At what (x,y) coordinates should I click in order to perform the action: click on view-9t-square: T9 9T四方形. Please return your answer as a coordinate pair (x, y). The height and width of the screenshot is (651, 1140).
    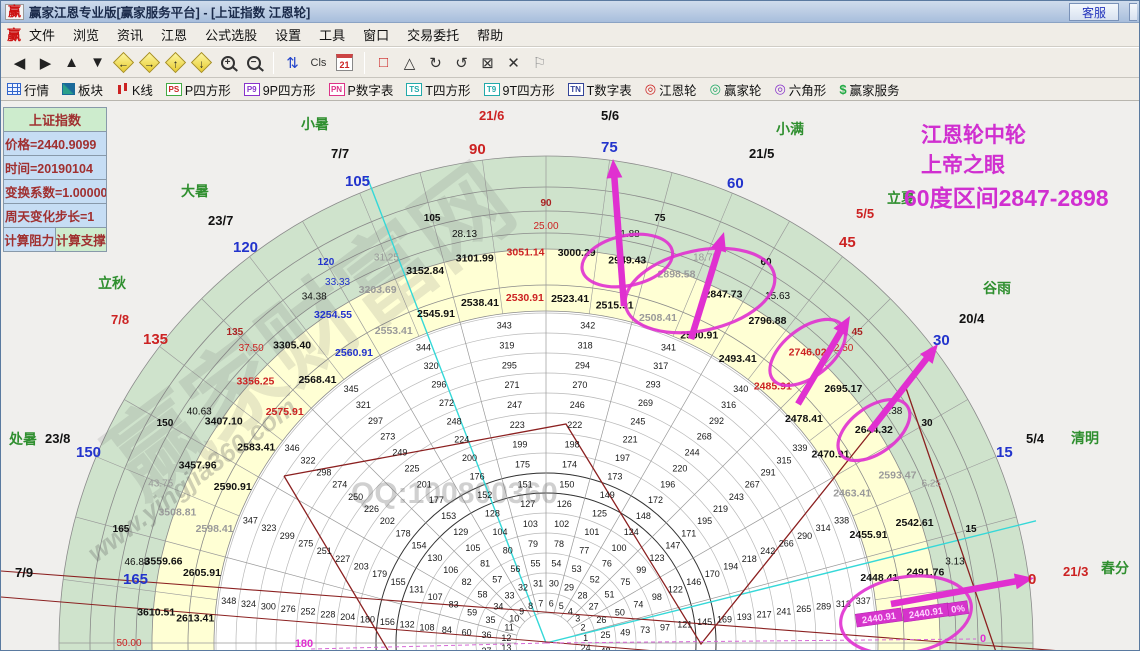
    Looking at the image, I should click on (519, 89).